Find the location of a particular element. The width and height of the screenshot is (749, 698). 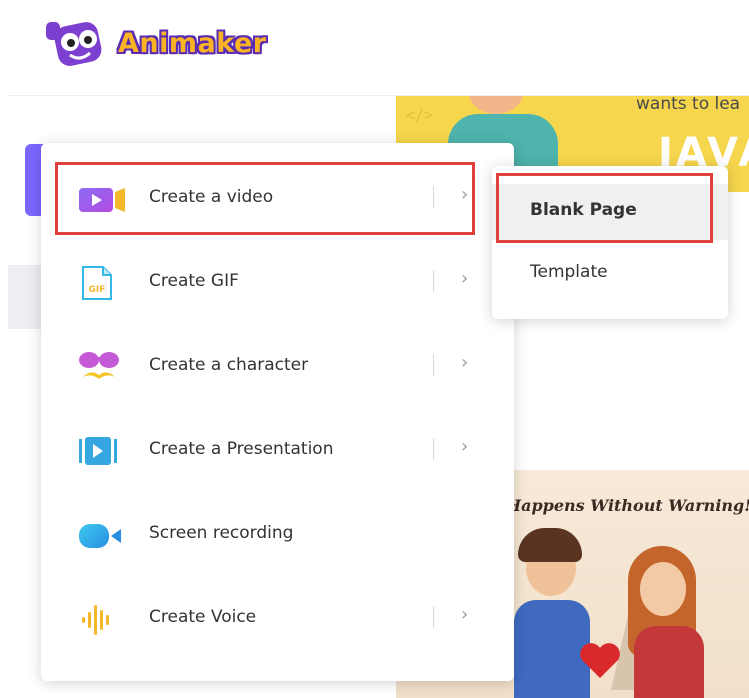

video-camera-icon is located at coordinates (102, 200).